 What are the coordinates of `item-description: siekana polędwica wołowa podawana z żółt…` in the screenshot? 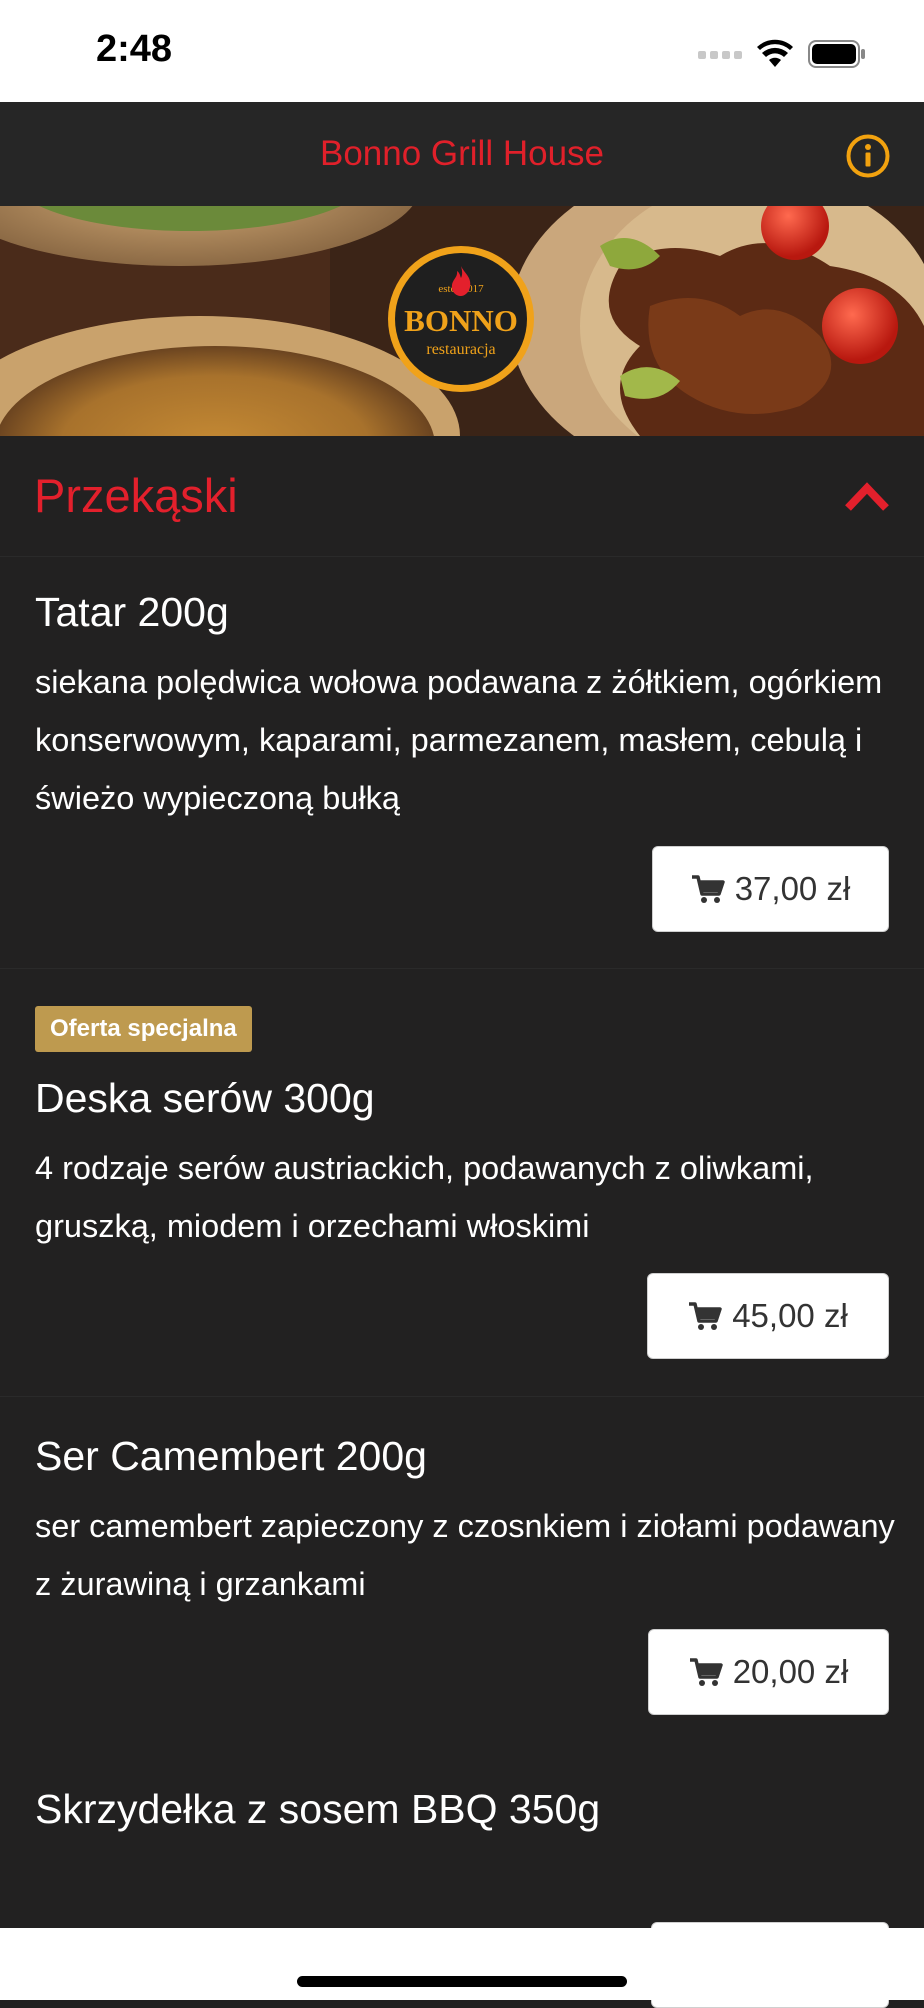 It's located at (459, 740).